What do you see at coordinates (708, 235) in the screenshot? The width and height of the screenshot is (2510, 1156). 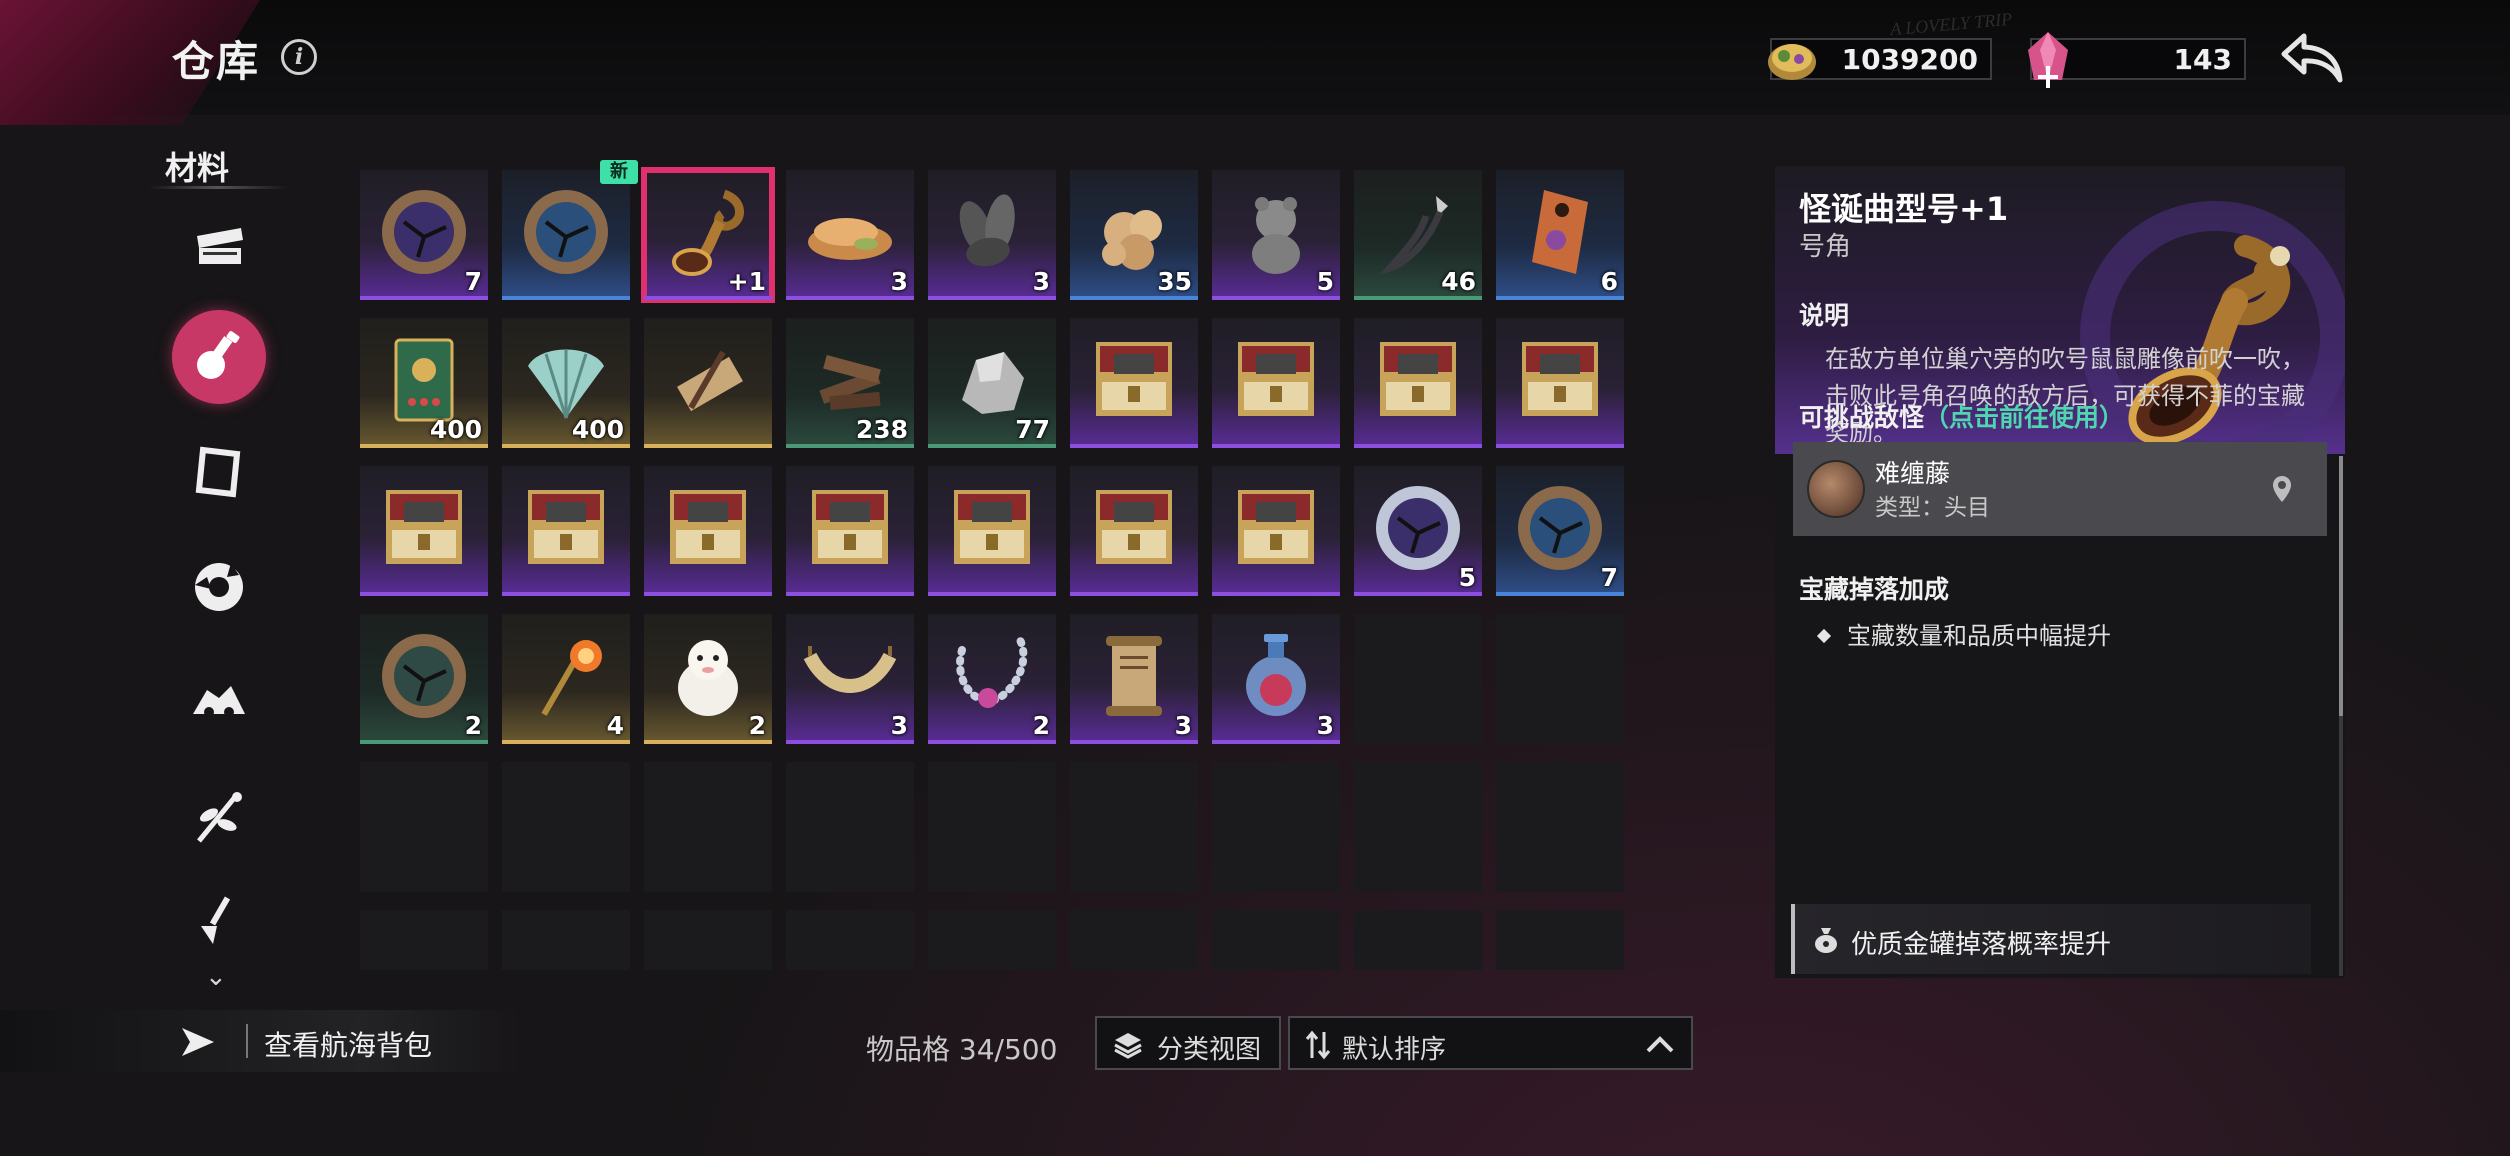 I see `inventory-slot: +1` at bounding box center [708, 235].